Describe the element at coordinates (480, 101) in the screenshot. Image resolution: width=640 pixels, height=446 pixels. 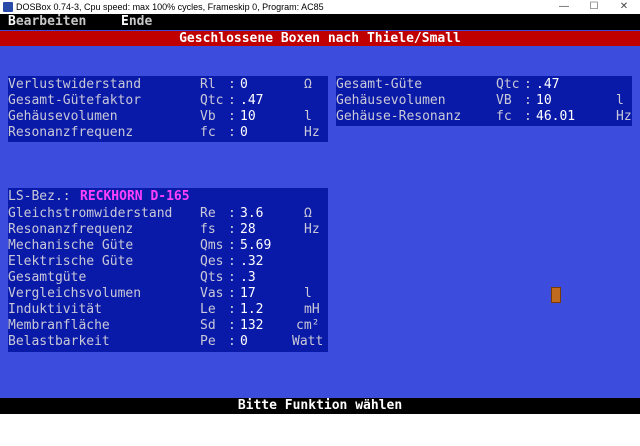
I see `result-row-vb: Gehäusevolumen VB : 10 l` at that location.